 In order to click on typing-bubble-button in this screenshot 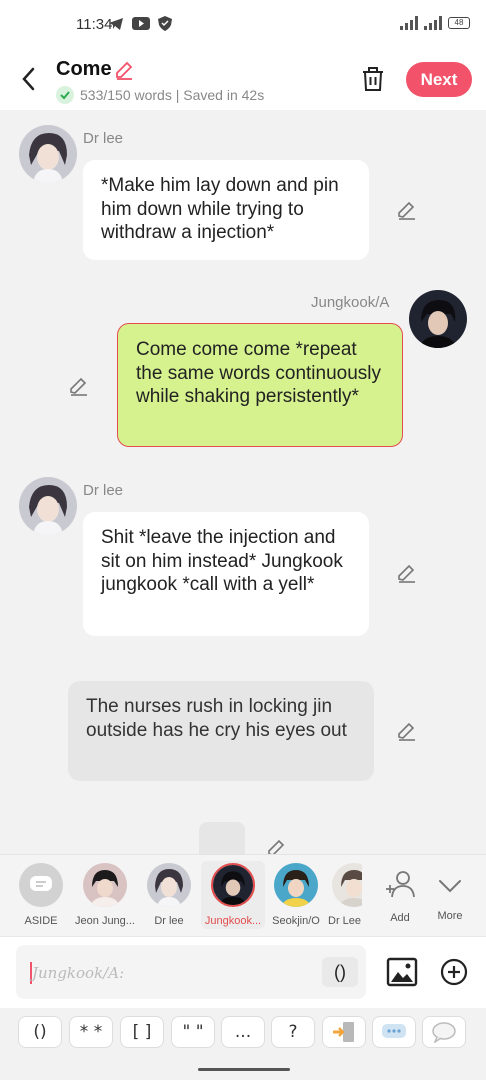, I will do `click(394, 1032)`.